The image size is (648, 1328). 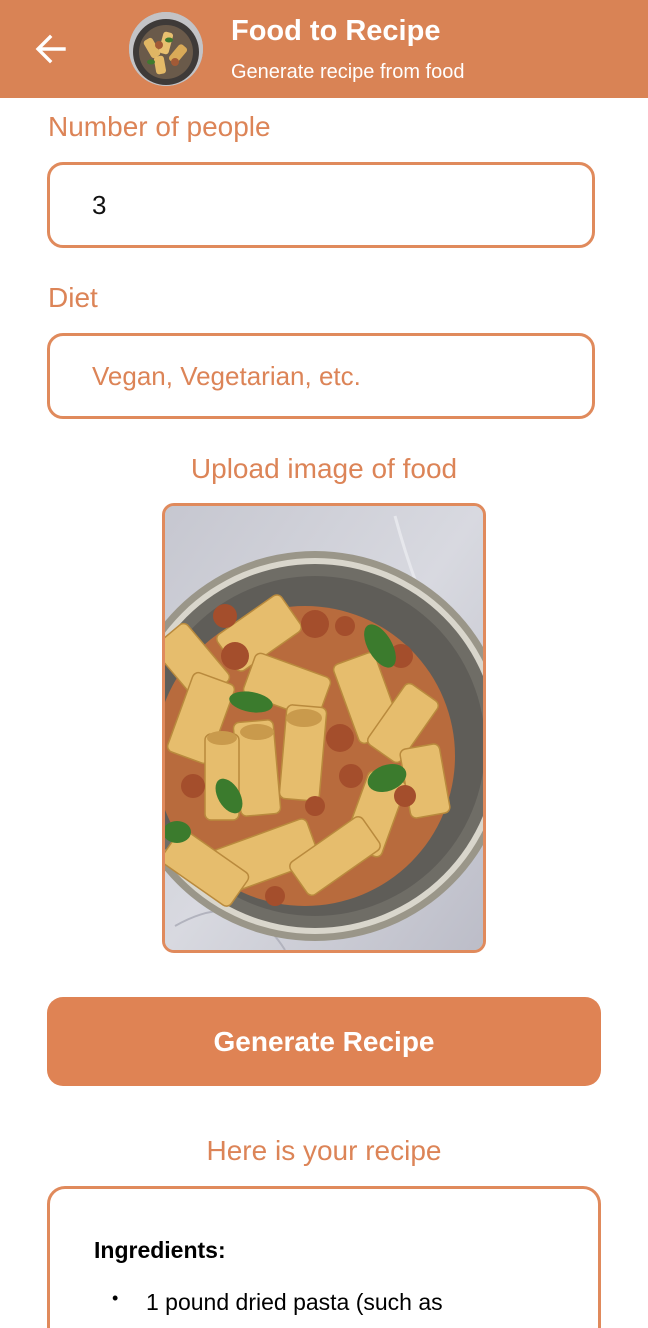 I want to click on app-subtitle: Generate recipe from food, so click(x=348, y=72).